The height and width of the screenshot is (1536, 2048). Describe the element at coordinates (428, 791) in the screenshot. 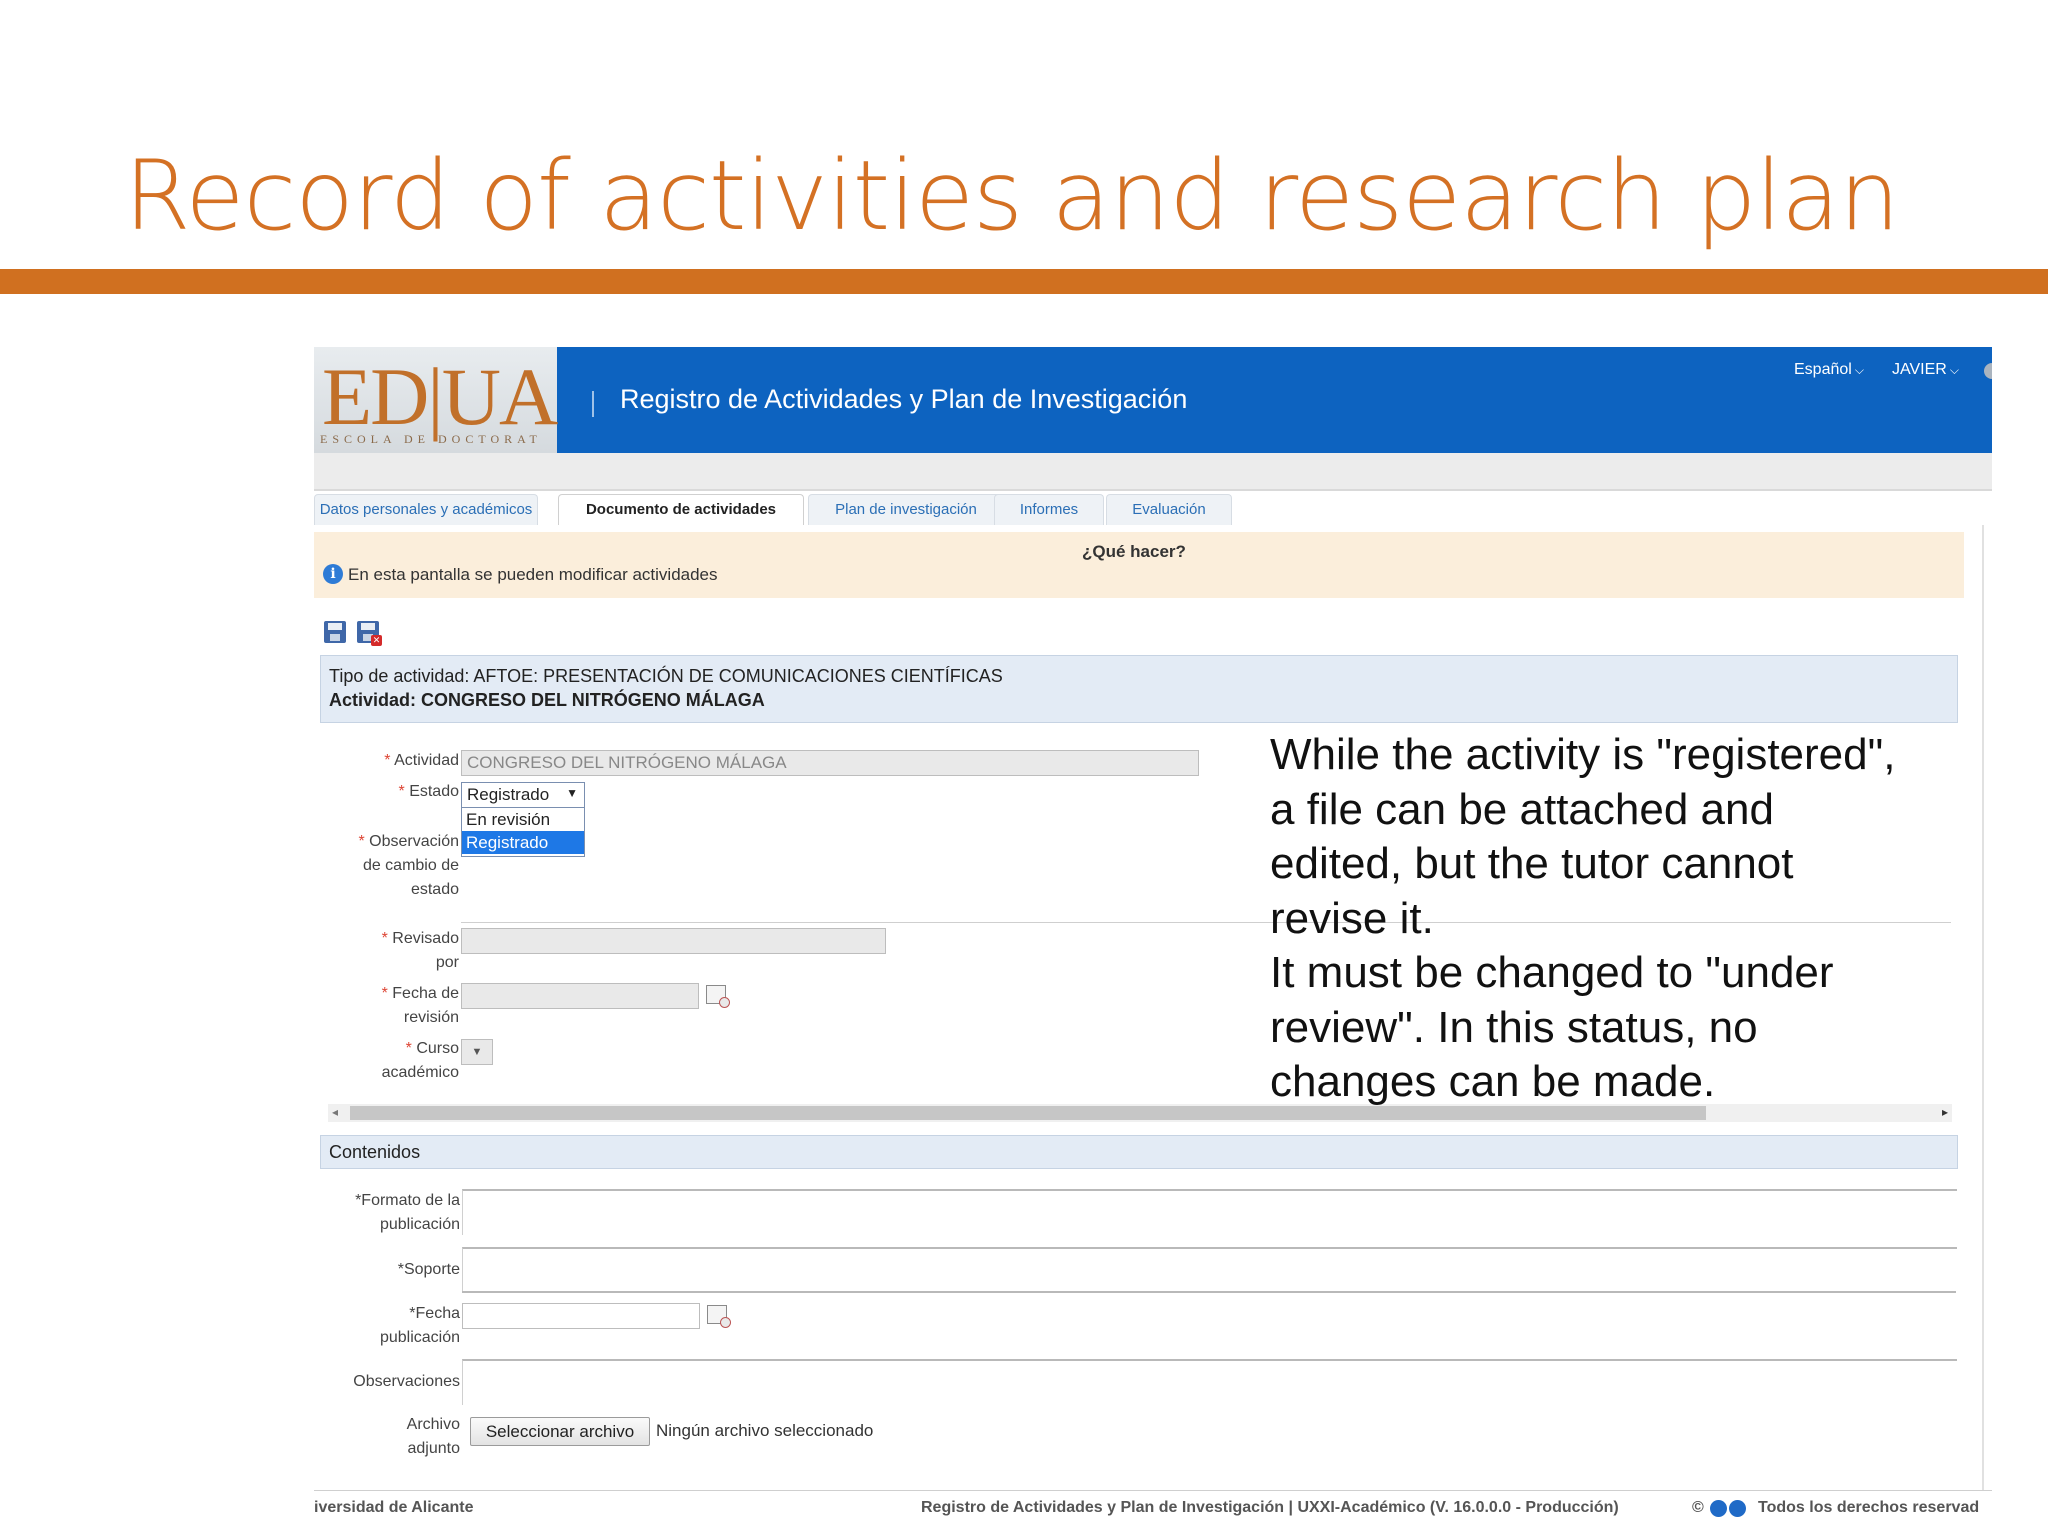

I see `estado-label: * Estado` at that location.